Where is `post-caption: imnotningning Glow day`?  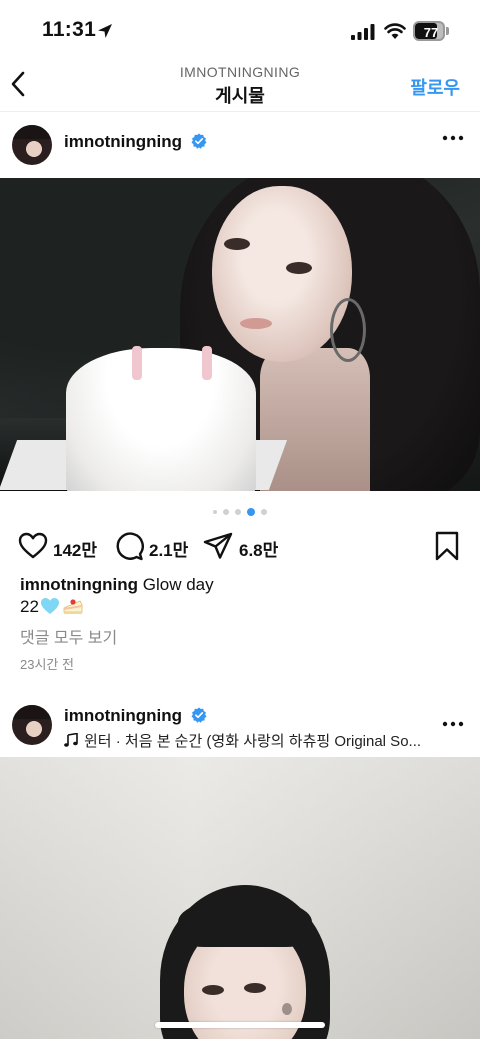 post-caption: imnotningning Glow day is located at coordinates (240, 585).